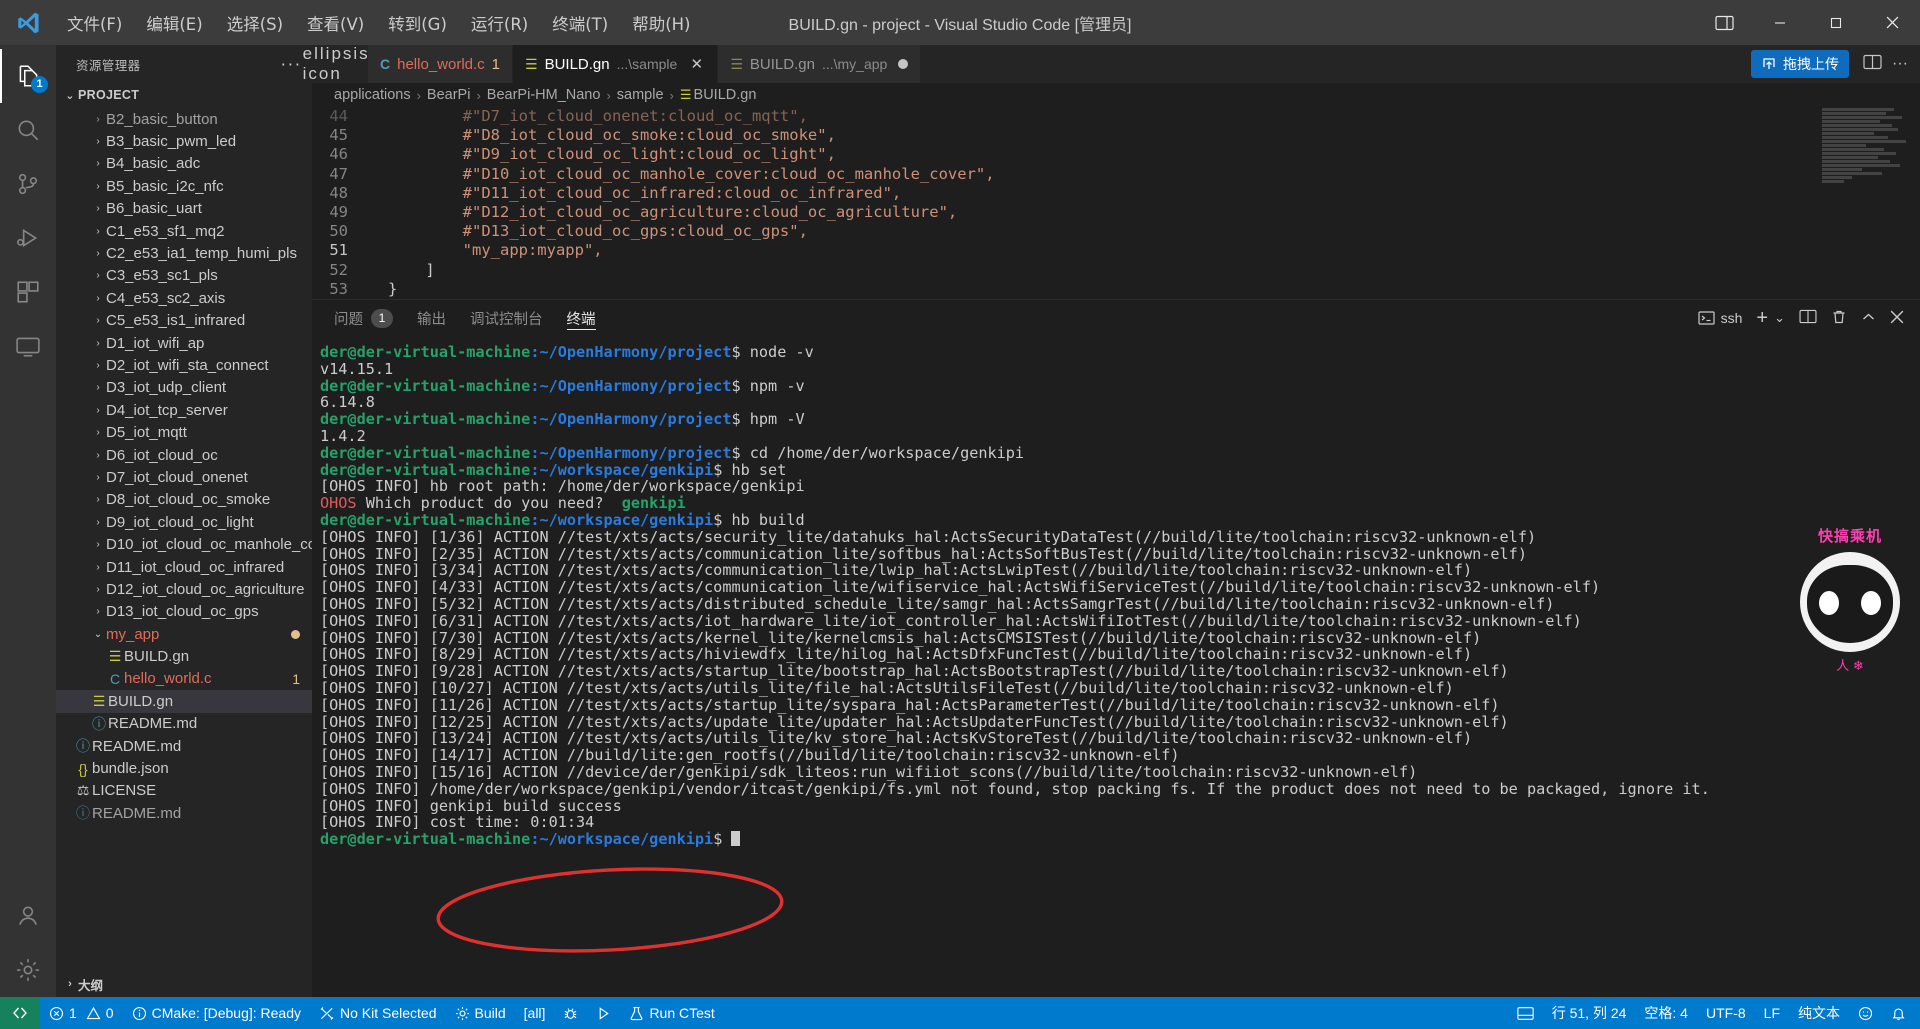 The image size is (1920, 1029). What do you see at coordinates (1866, 203) in the screenshot?
I see `minimap` at bounding box center [1866, 203].